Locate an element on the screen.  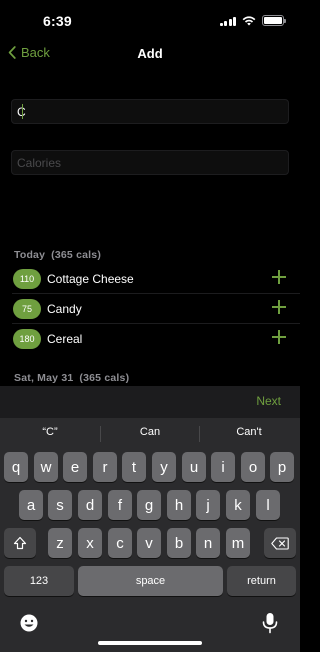
key-f: f is located at coordinates (120, 505).